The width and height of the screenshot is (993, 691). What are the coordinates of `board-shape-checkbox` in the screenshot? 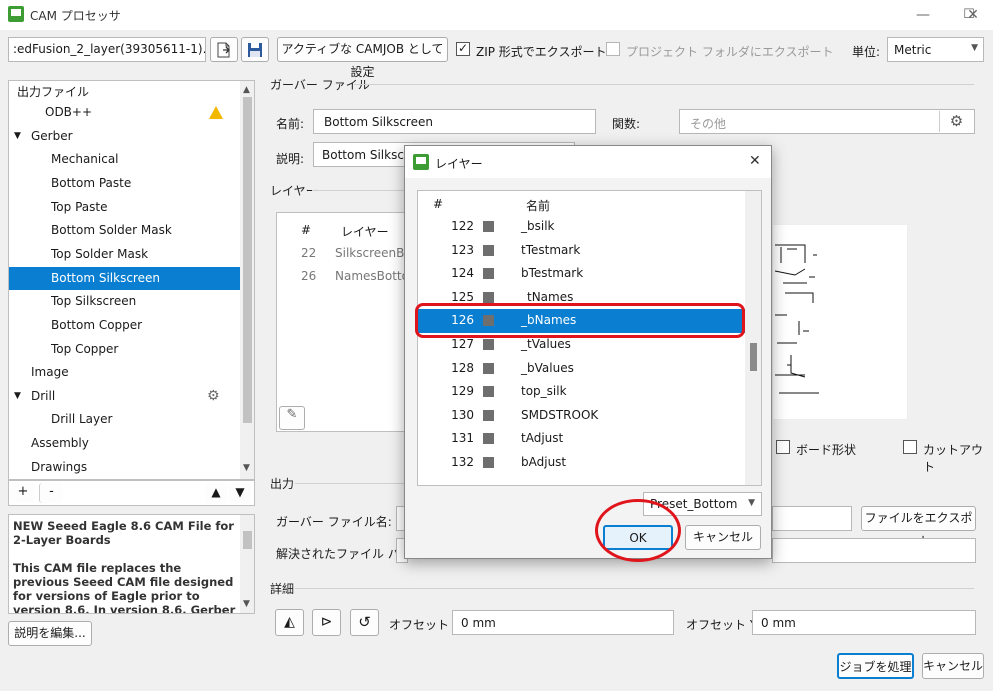 It's located at (783, 447).